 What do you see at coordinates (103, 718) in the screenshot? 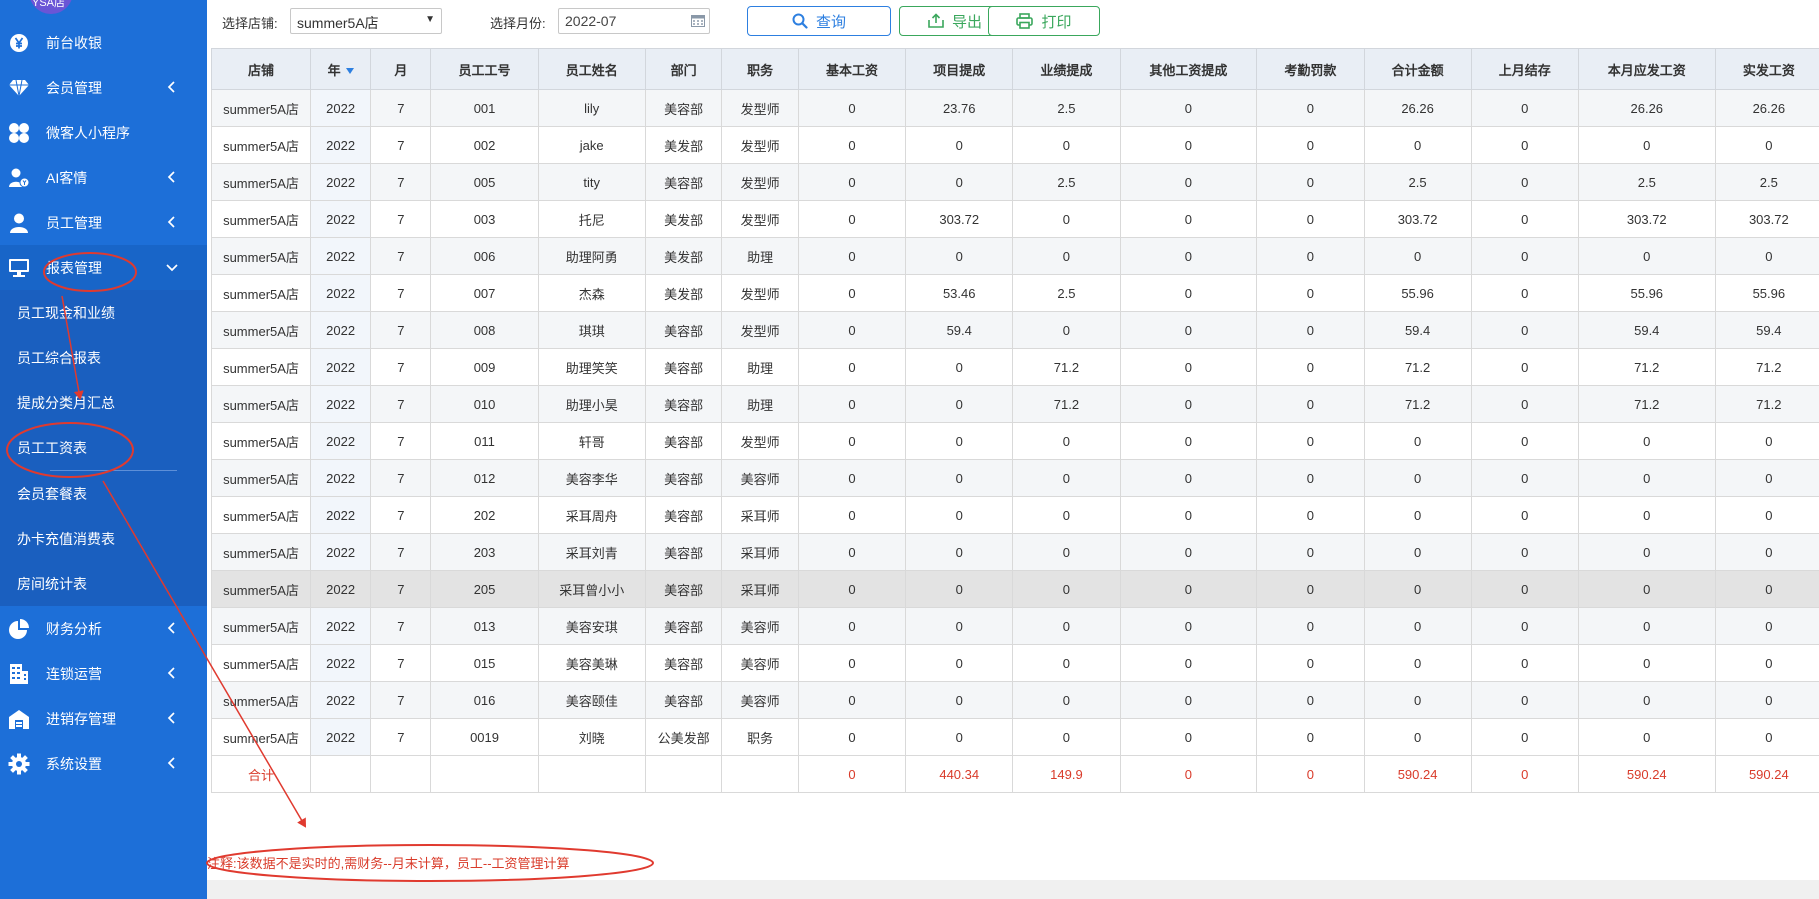
I see `sidebar-item-9: 进销存管理` at bounding box center [103, 718].